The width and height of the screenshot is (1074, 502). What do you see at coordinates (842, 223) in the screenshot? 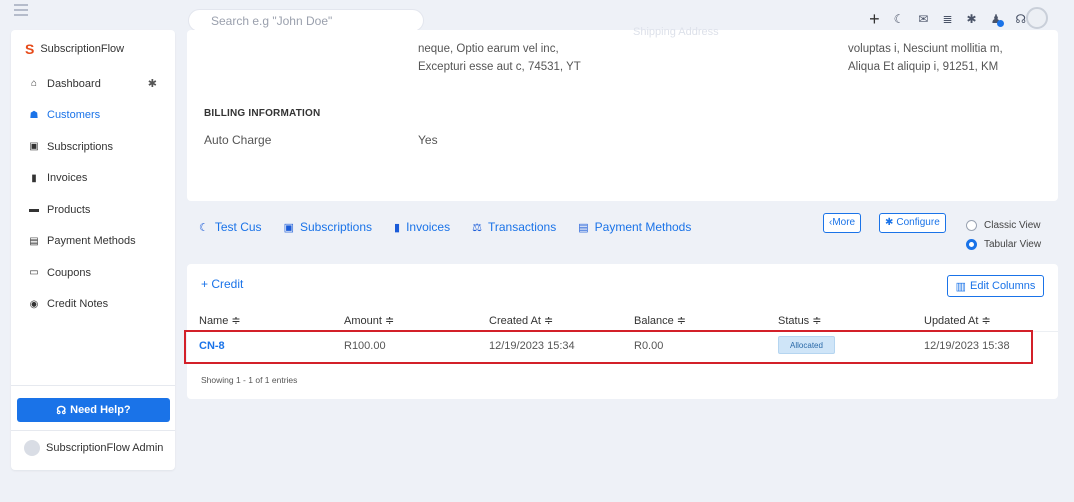
I see `more-button: ‹More` at bounding box center [842, 223].